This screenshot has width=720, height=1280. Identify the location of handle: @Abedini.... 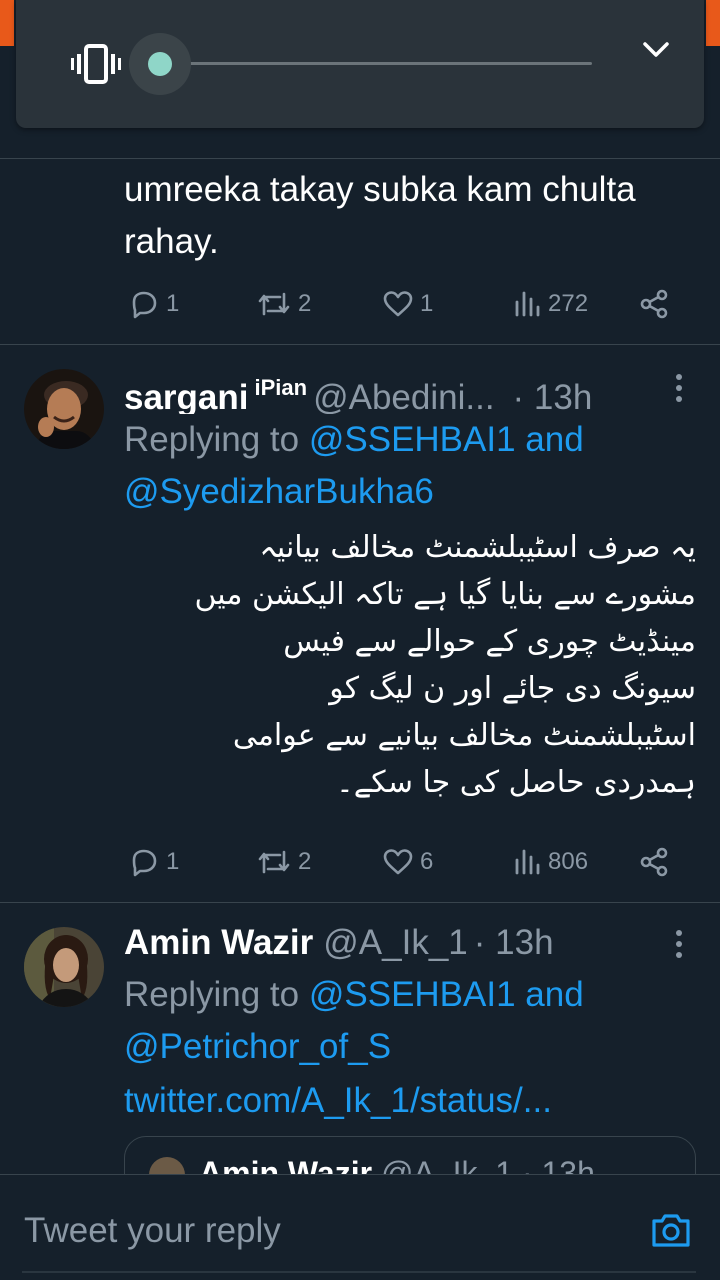
(403, 396).